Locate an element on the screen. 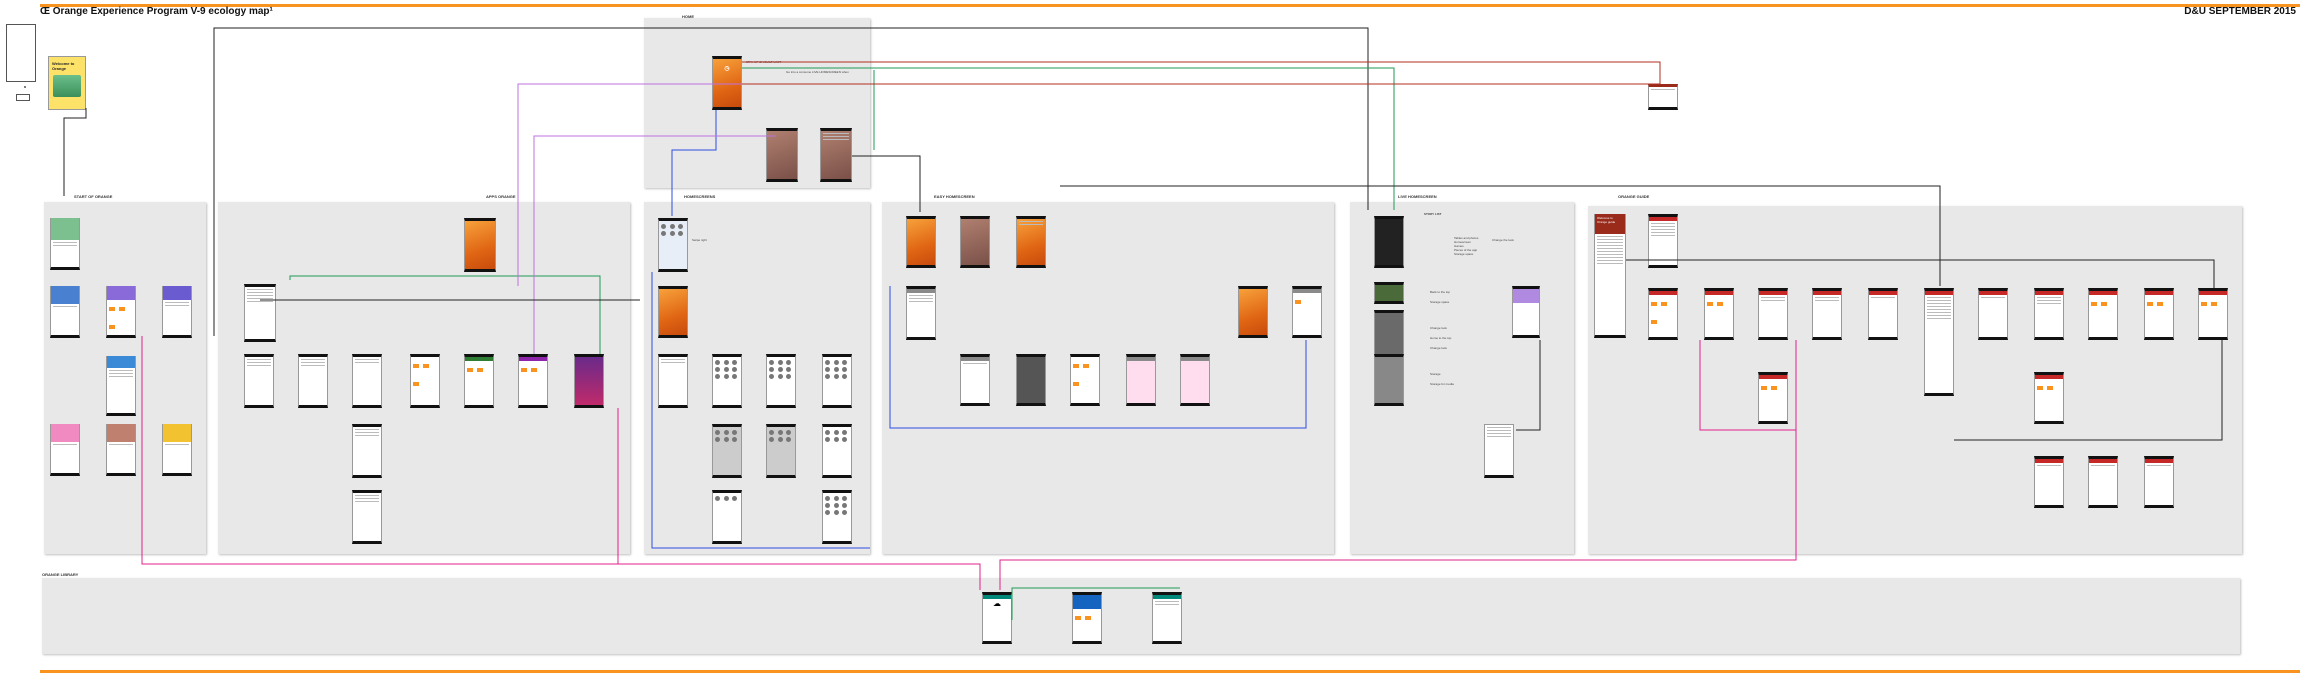 The width and height of the screenshot is (2300, 676). connector-red is located at coordinates (1201, 72).